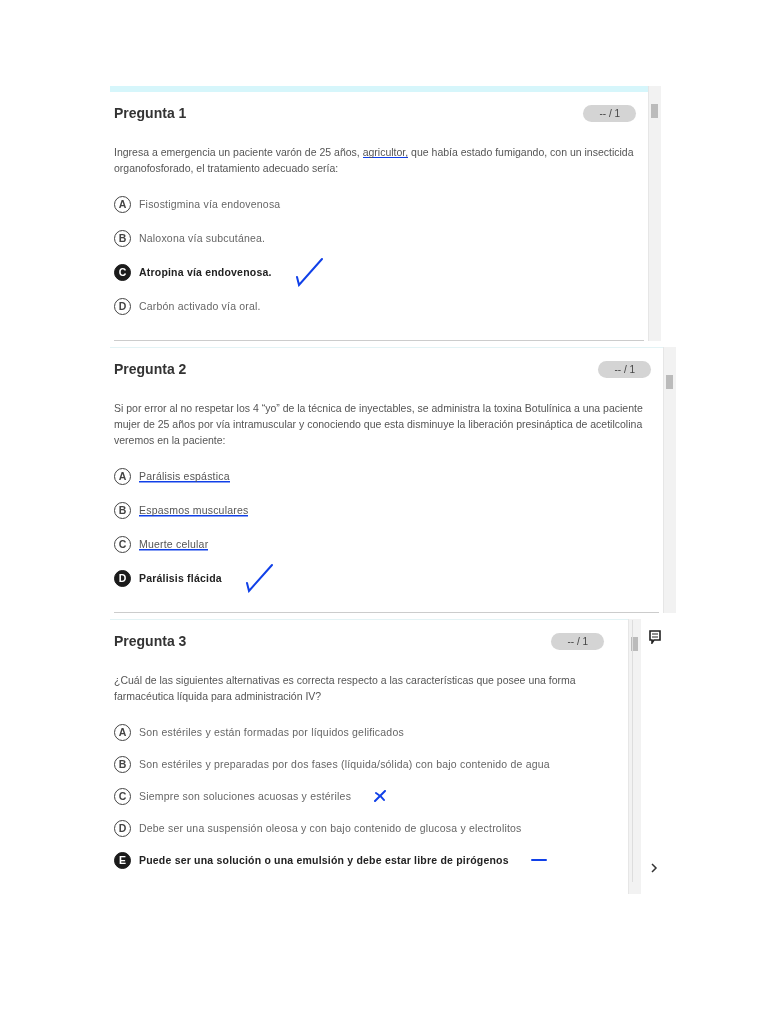 This screenshot has width=768, height=1024. I want to click on answer-option: Parálisis flácida, so click(180, 578).